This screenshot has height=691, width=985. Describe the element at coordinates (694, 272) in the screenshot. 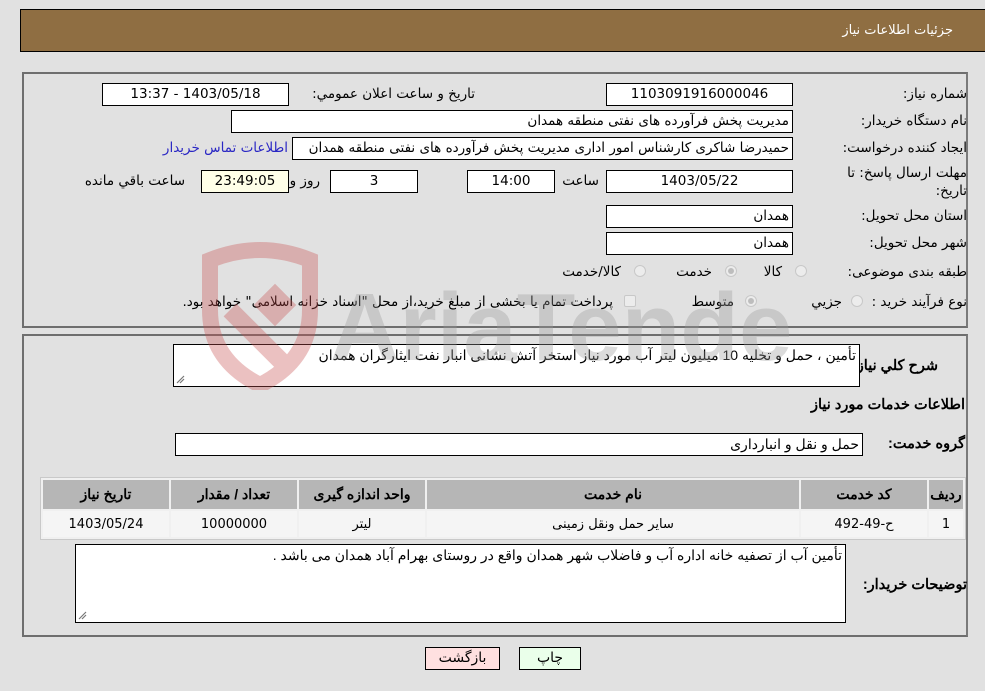

I see `category-service-label: خدمت` at that location.